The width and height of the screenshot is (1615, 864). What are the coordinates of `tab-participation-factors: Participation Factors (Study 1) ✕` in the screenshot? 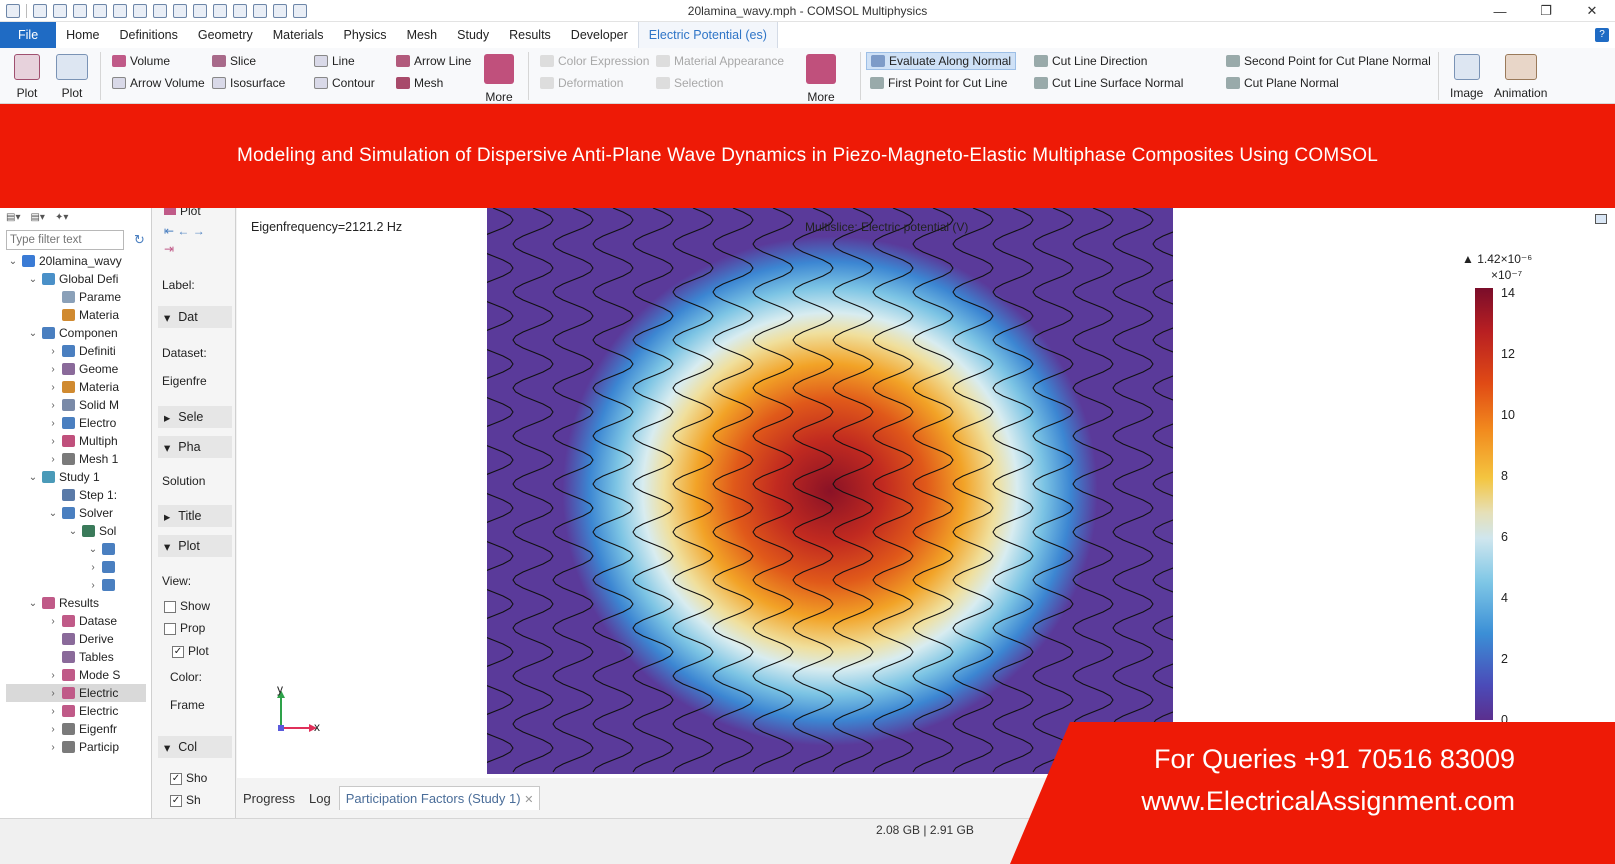 It's located at (439, 798).